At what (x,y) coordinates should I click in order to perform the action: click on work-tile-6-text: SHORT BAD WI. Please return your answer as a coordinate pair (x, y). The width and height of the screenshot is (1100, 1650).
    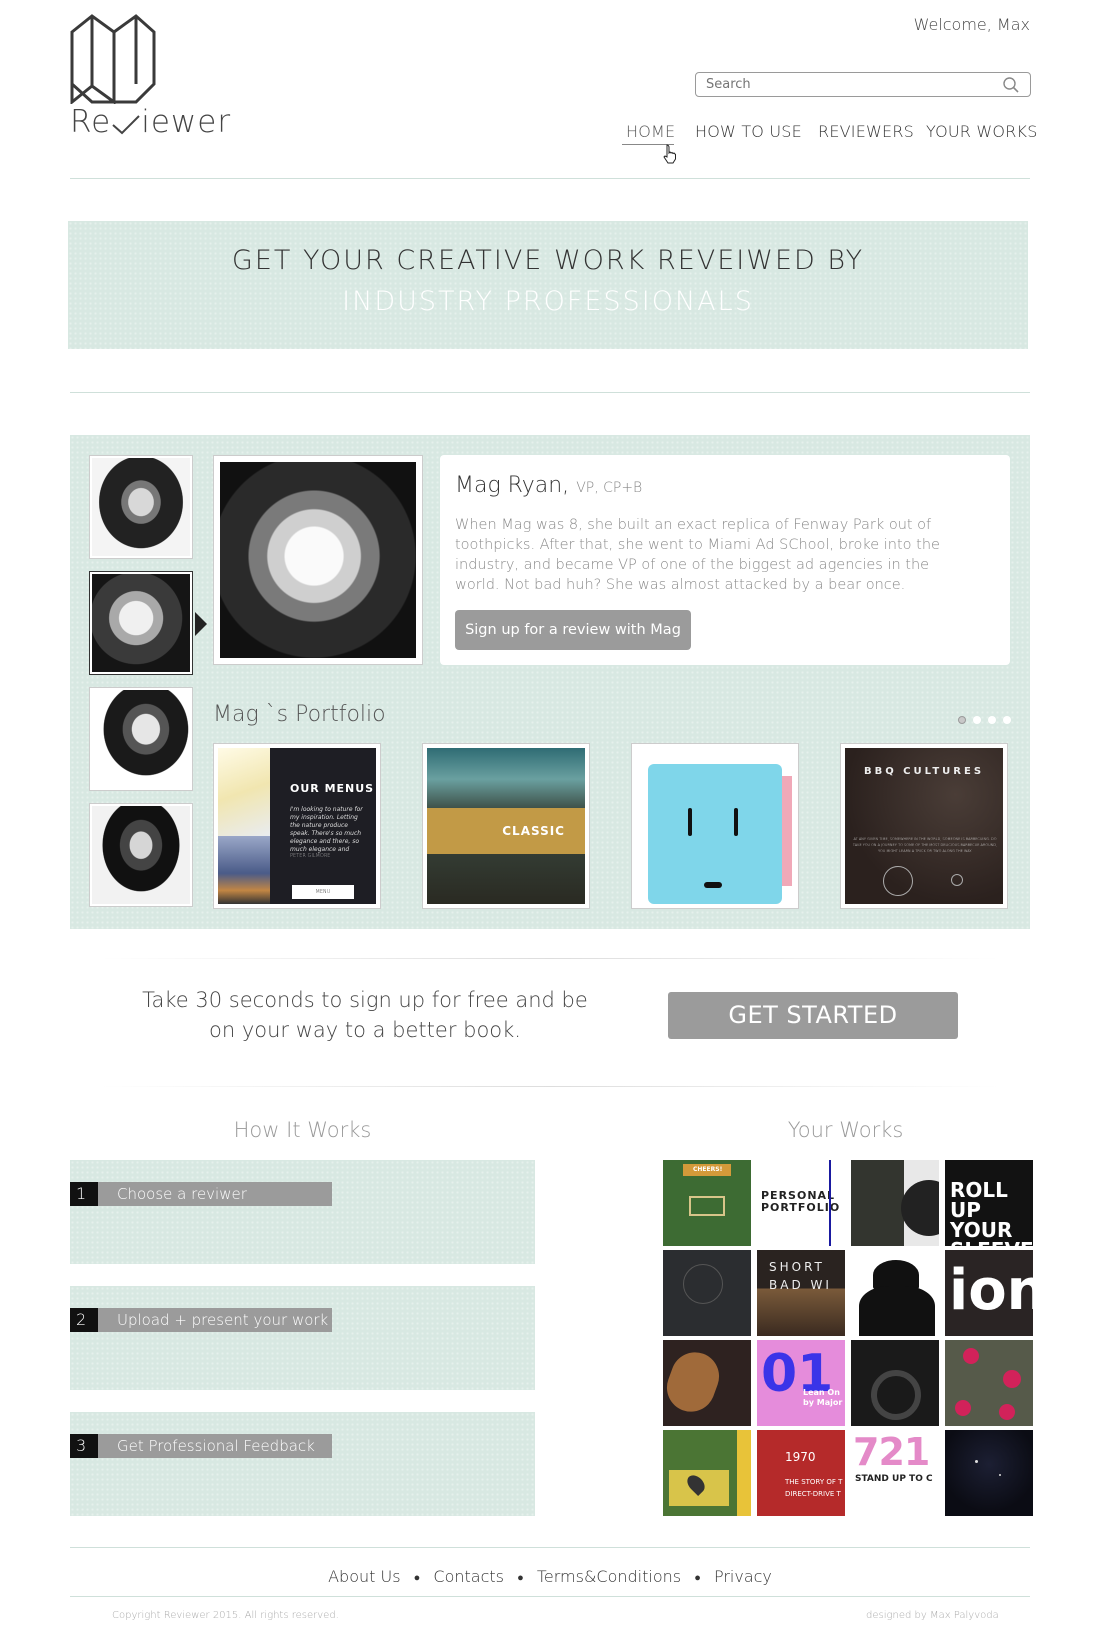
    Looking at the image, I should click on (800, 1276).